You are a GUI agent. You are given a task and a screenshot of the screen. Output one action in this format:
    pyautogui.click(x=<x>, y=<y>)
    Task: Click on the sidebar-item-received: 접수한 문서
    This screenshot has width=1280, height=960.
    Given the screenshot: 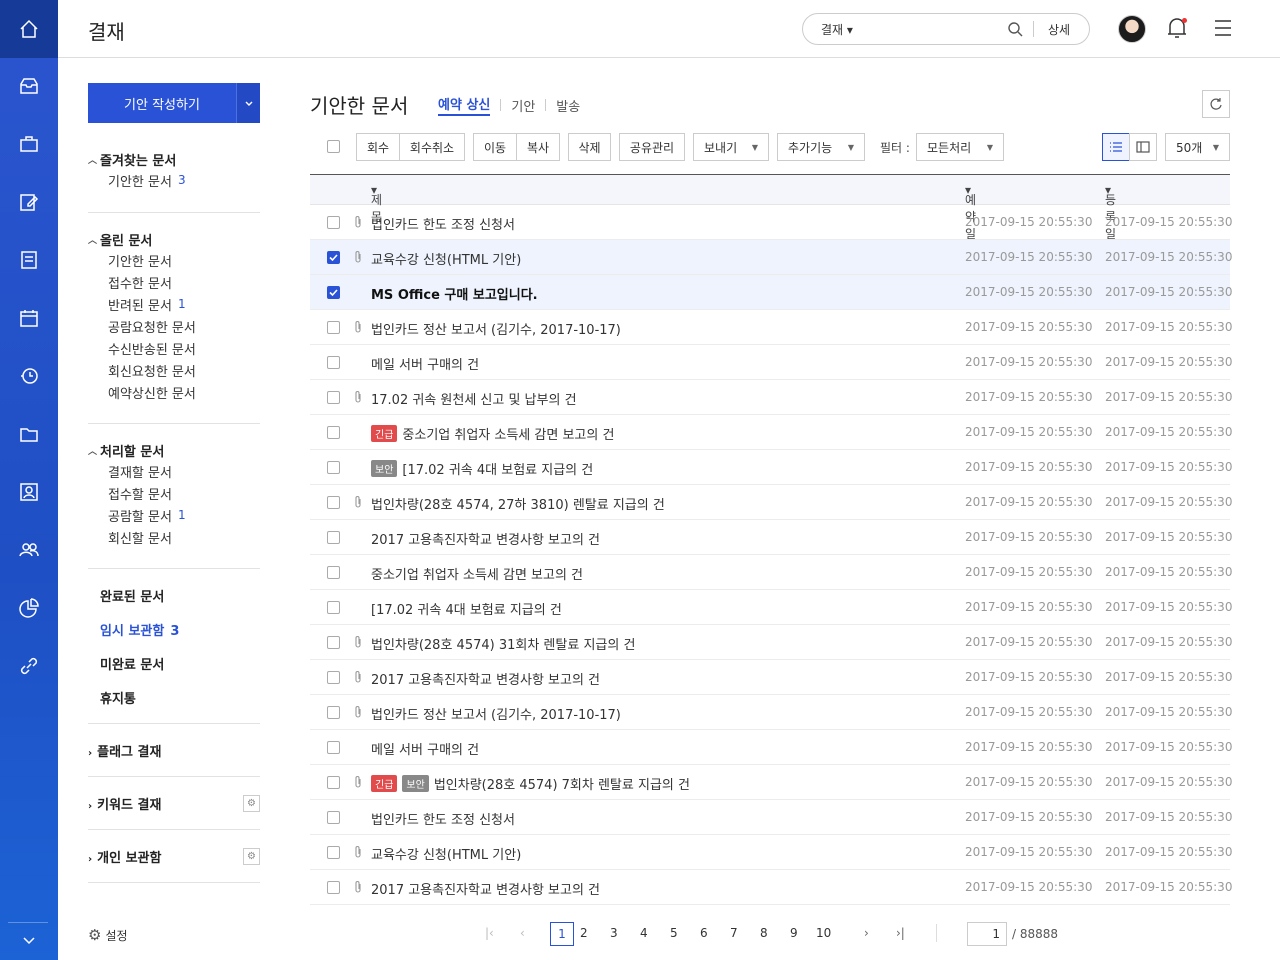 What is the action you would take?
    pyautogui.click(x=174, y=282)
    